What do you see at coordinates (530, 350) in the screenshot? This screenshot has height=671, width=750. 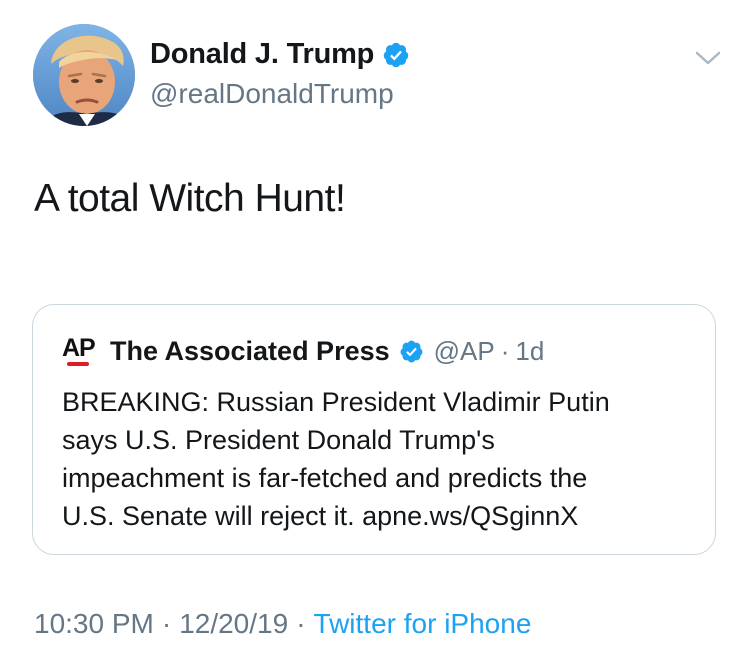 I see `quoted-timestamp: 1d` at bounding box center [530, 350].